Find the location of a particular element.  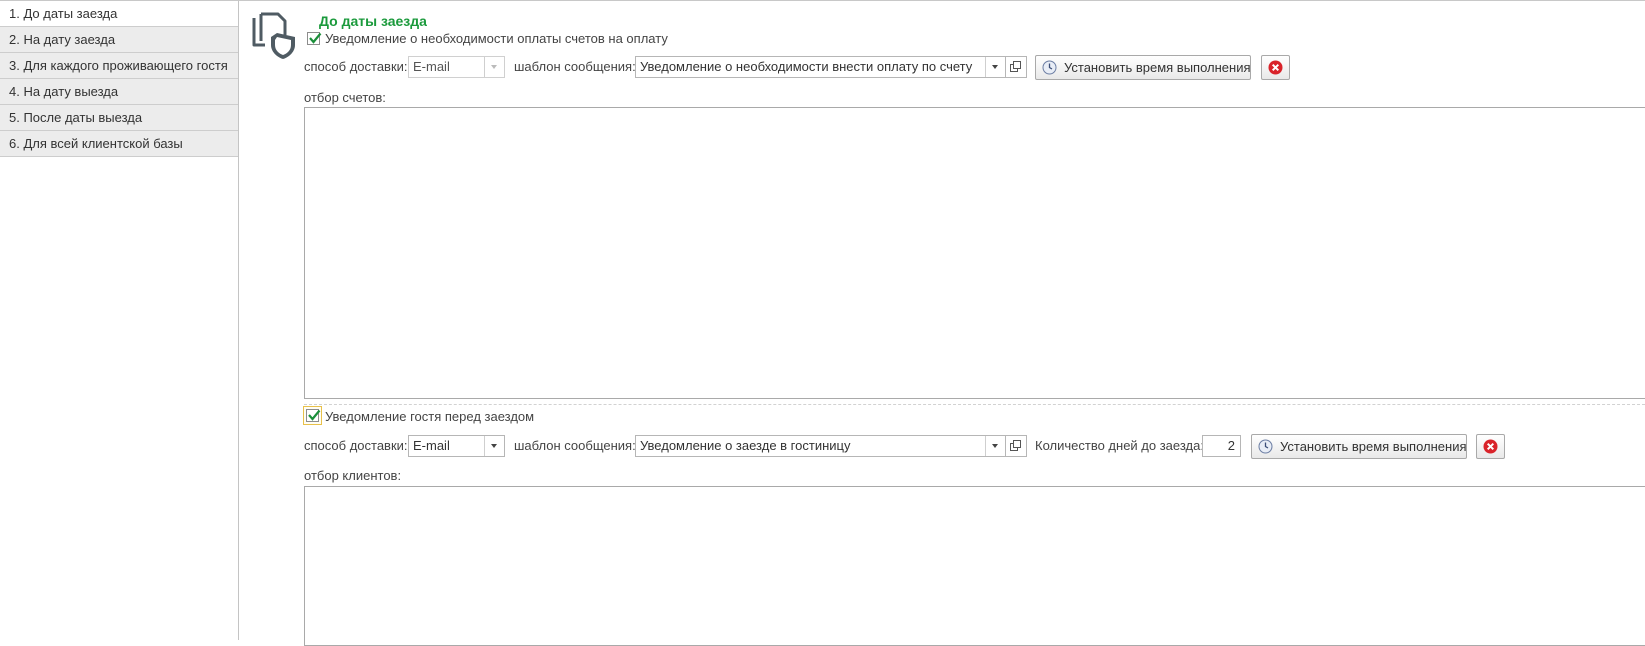

section-divider is located at coordinates (974, 404).